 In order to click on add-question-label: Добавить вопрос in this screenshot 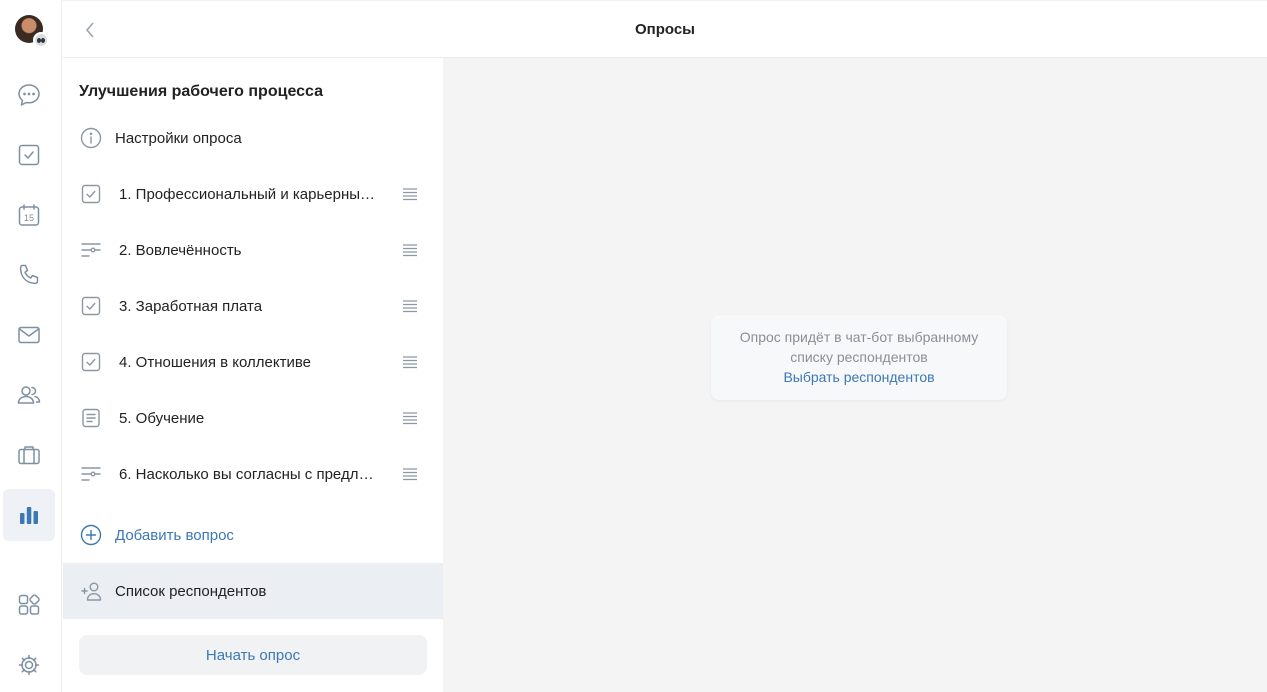, I will do `click(174, 535)`.